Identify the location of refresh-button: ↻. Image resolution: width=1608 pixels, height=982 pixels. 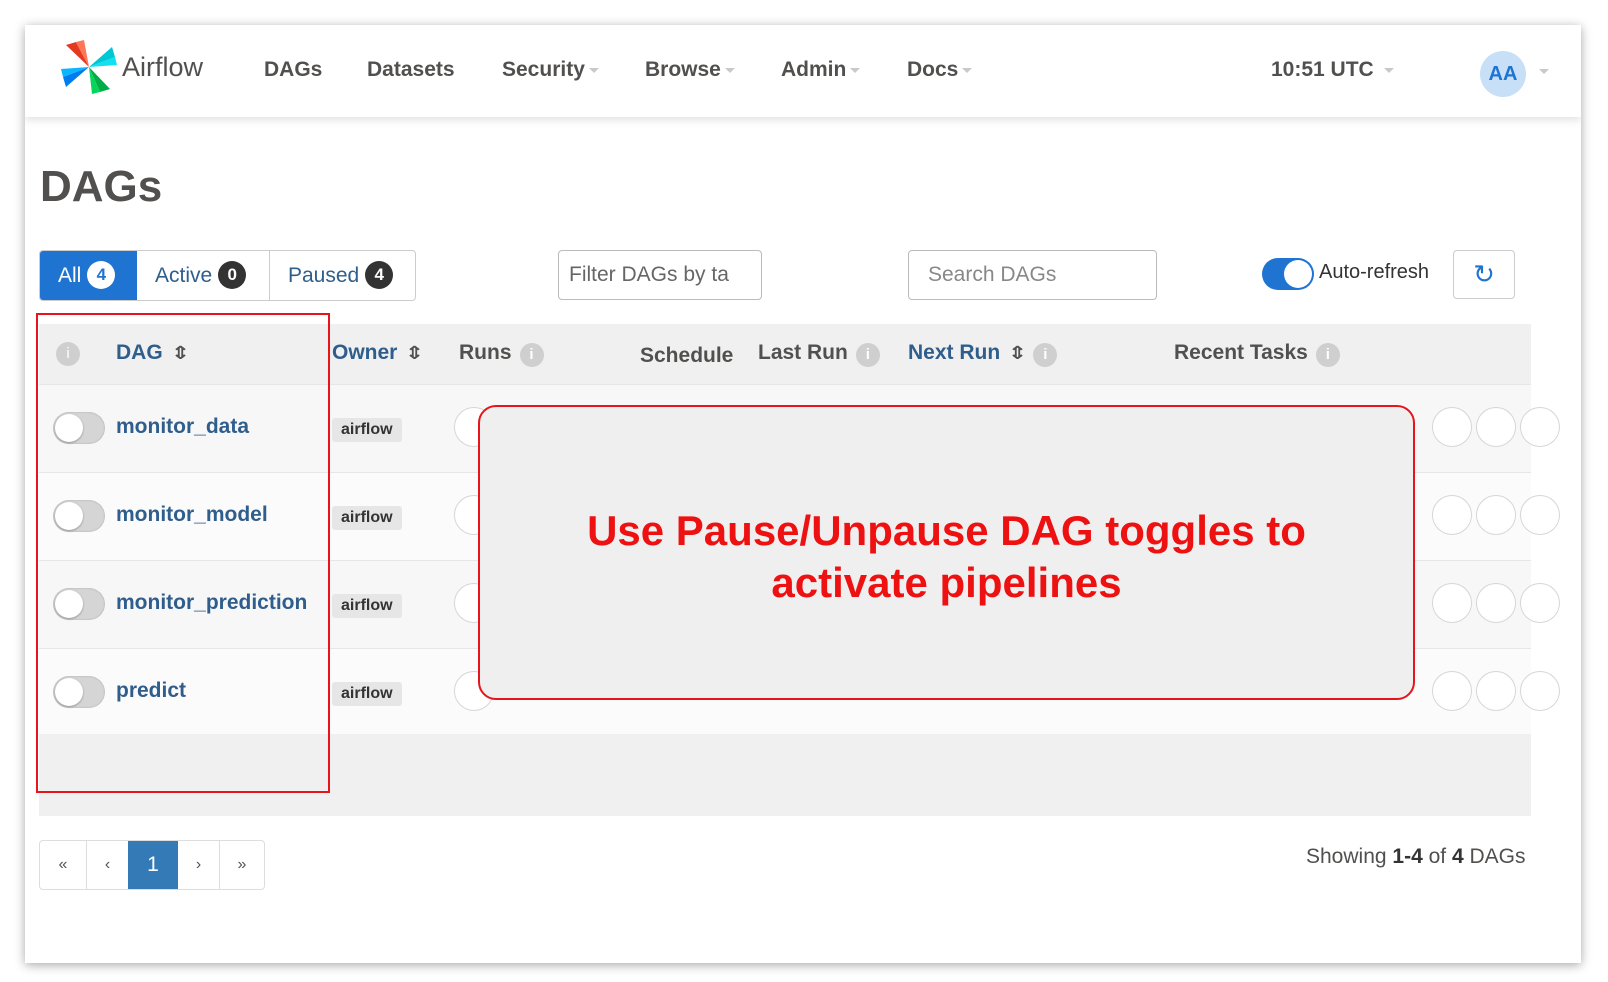
(1484, 274).